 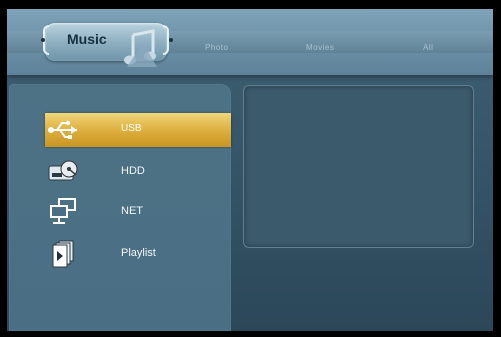 I want to click on source-item-hdd: HDD, so click(x=138, y=172).